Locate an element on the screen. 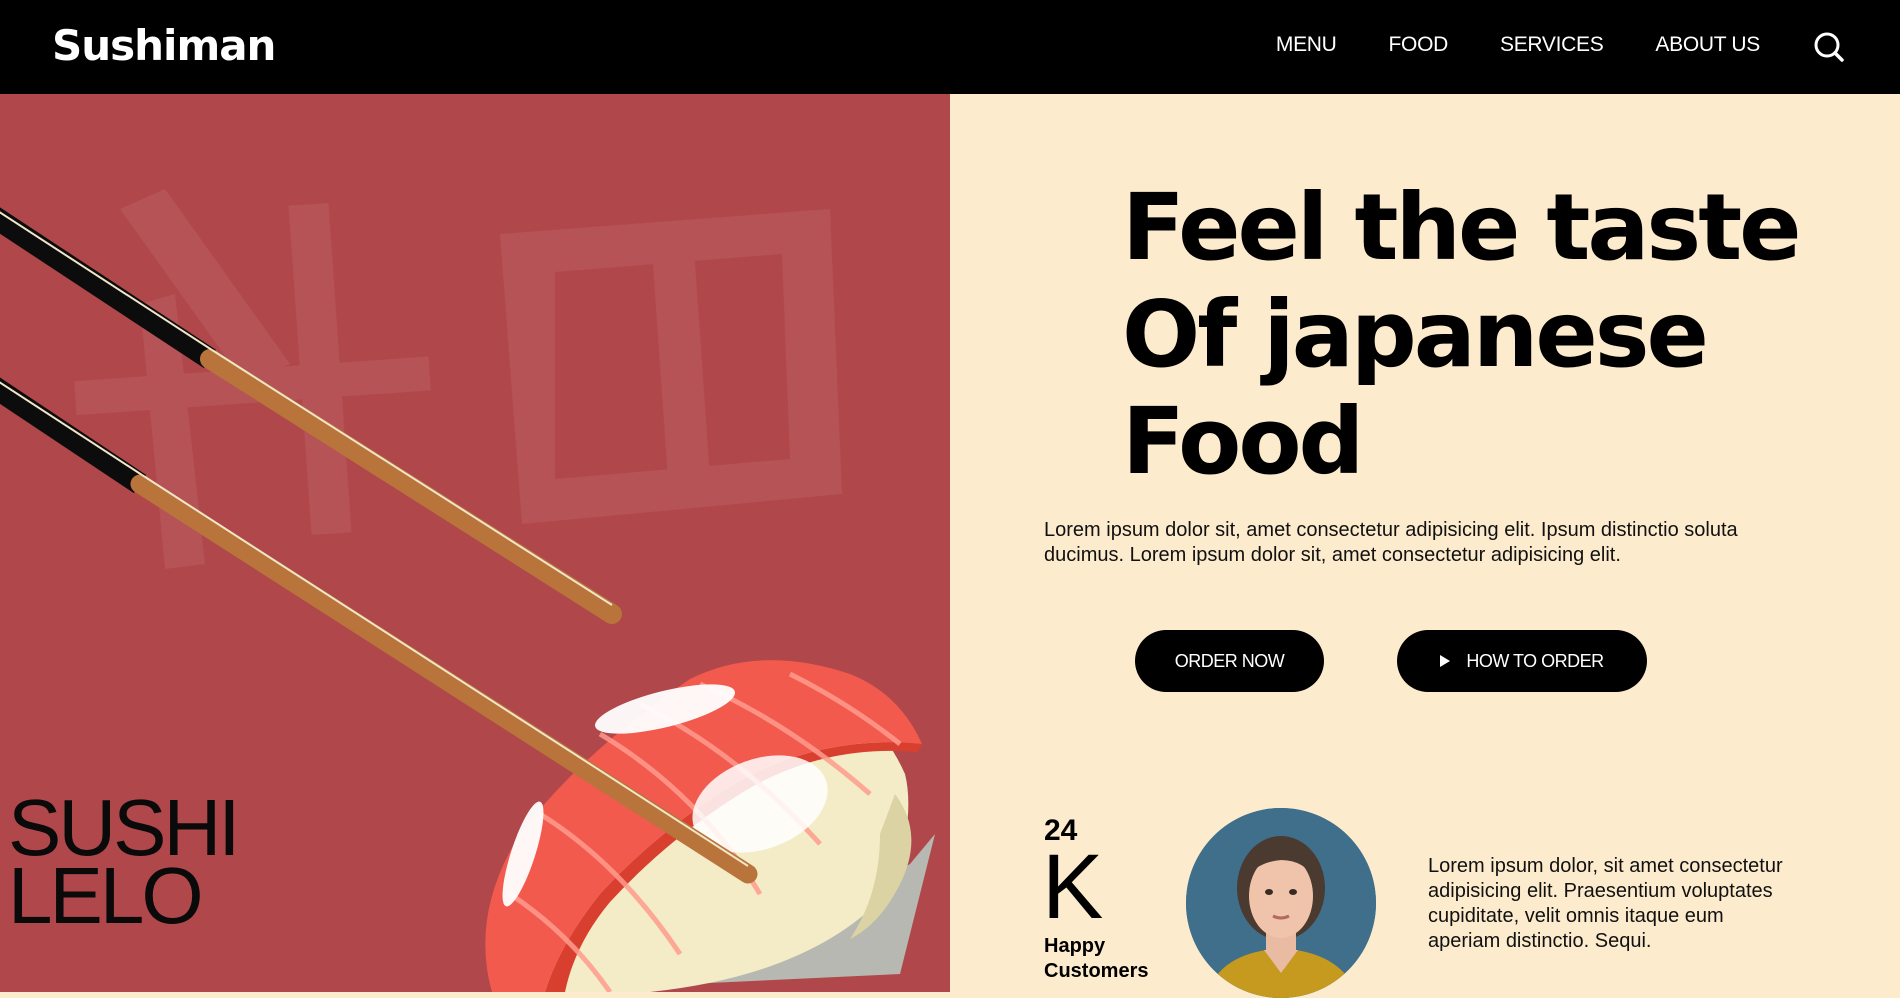 The image size is (1900, 998). order-now-button: ORDER NOW is located at coordinates (1229, 661).